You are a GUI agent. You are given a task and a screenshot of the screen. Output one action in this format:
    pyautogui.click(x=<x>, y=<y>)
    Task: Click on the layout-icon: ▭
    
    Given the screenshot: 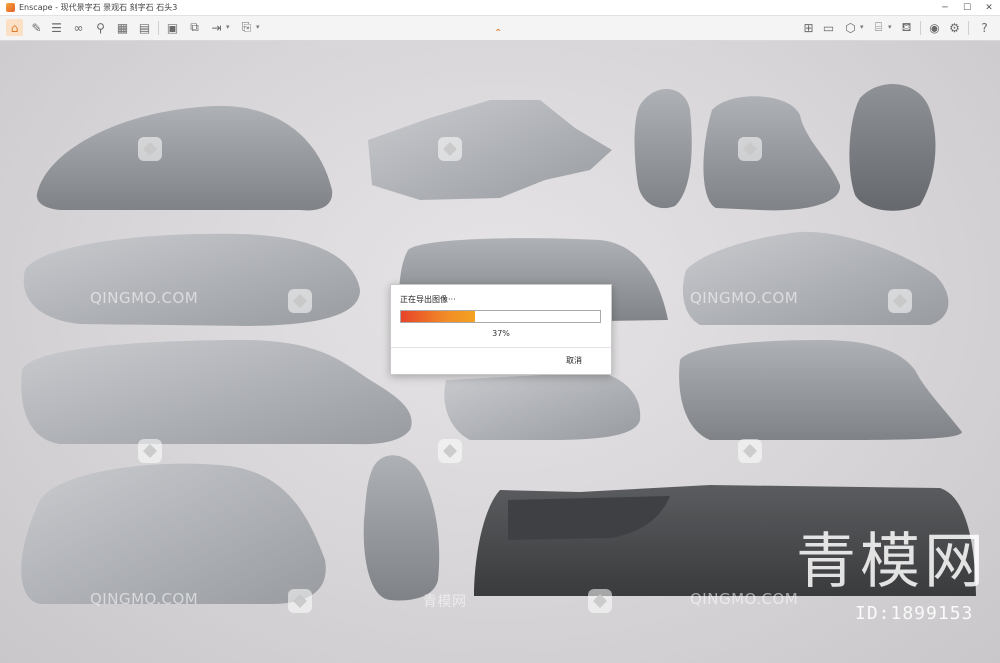 What is the action you would take?
    pyautogui.click(x=828, y=27)
    